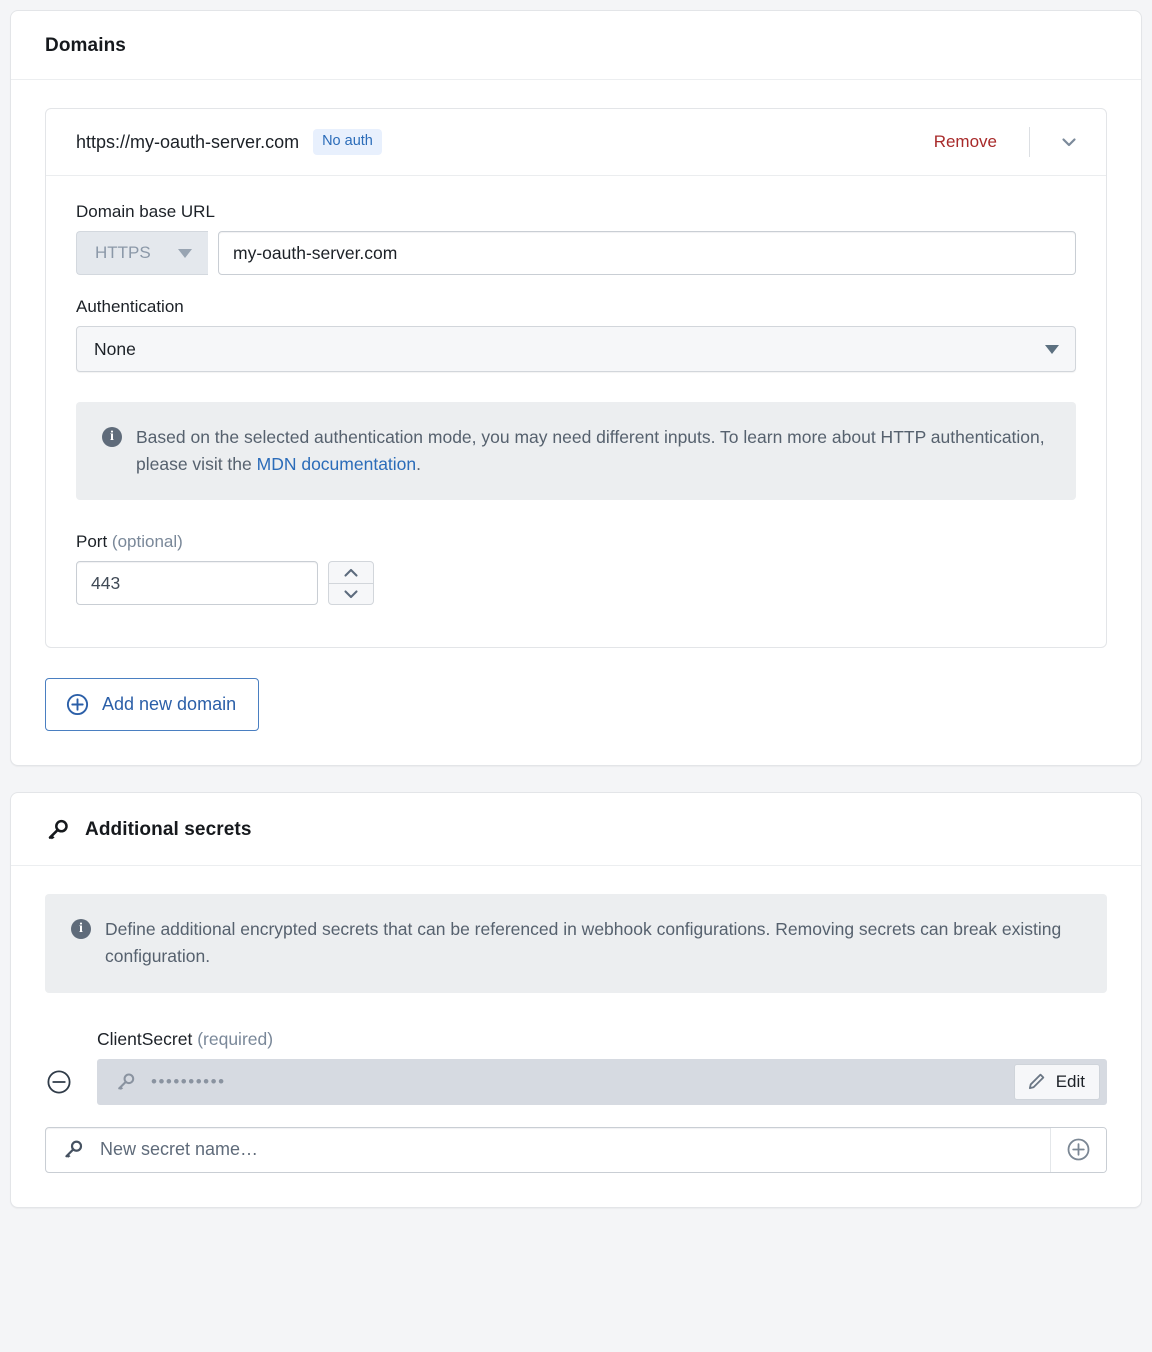 The image size is (1152, 1352). I want to click on additional-secrets-title: Additional secrets, so click(168, 830).